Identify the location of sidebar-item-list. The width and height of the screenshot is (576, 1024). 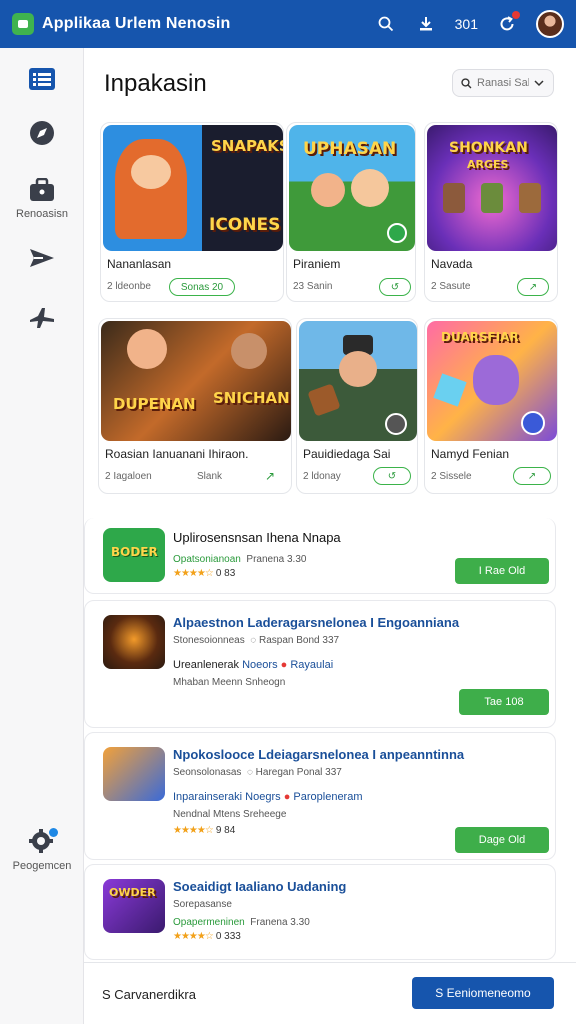
(42, 79).